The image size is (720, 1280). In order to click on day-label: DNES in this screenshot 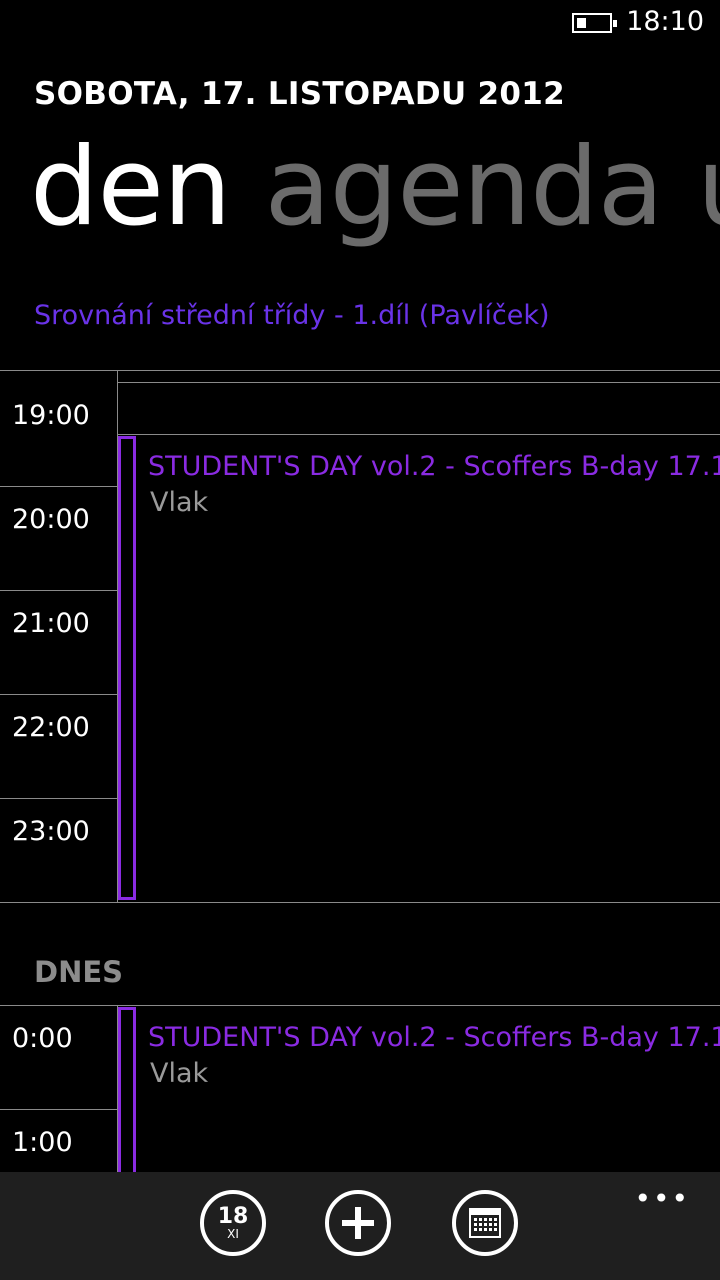, I will do `click(79, 972)`.